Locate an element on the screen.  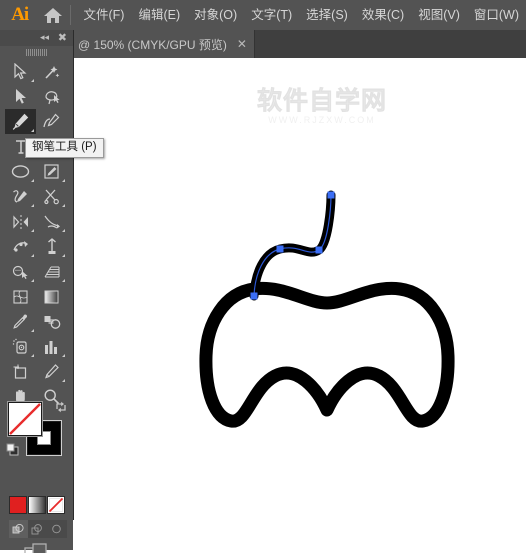
apple-body-path is located at coordinates (327, 354).